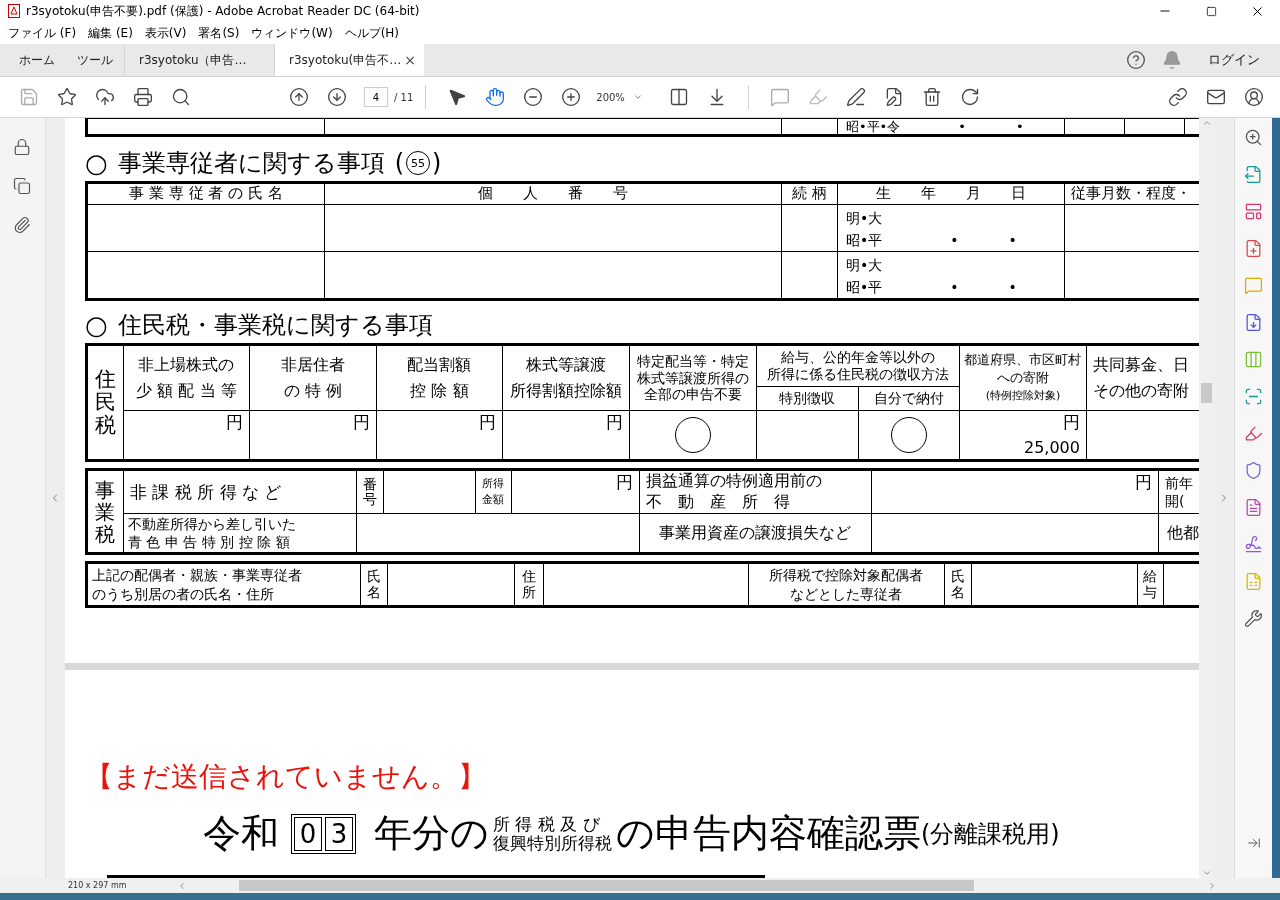  What do you see at coordinates (37, 60) in the screenshot?
I see `nav-tab: ホーム` at bounding box center [37, 60].